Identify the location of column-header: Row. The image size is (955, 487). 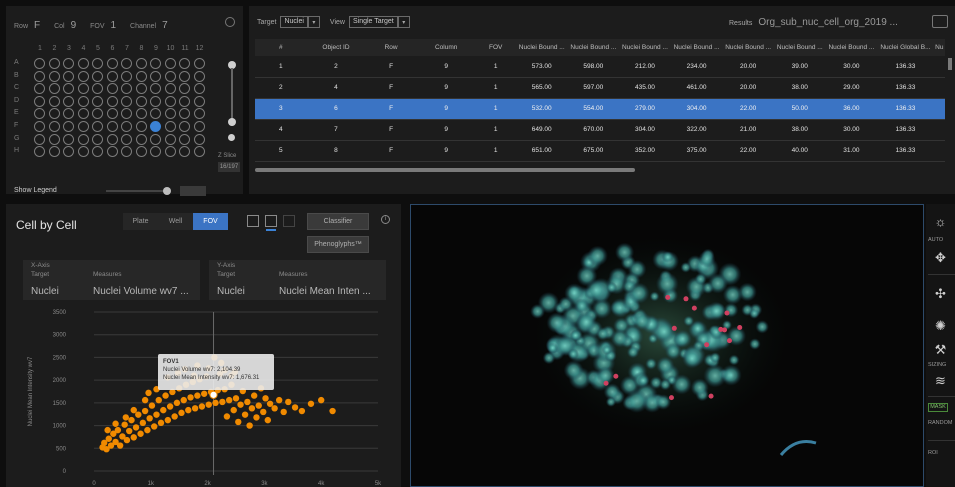
(391, 47).